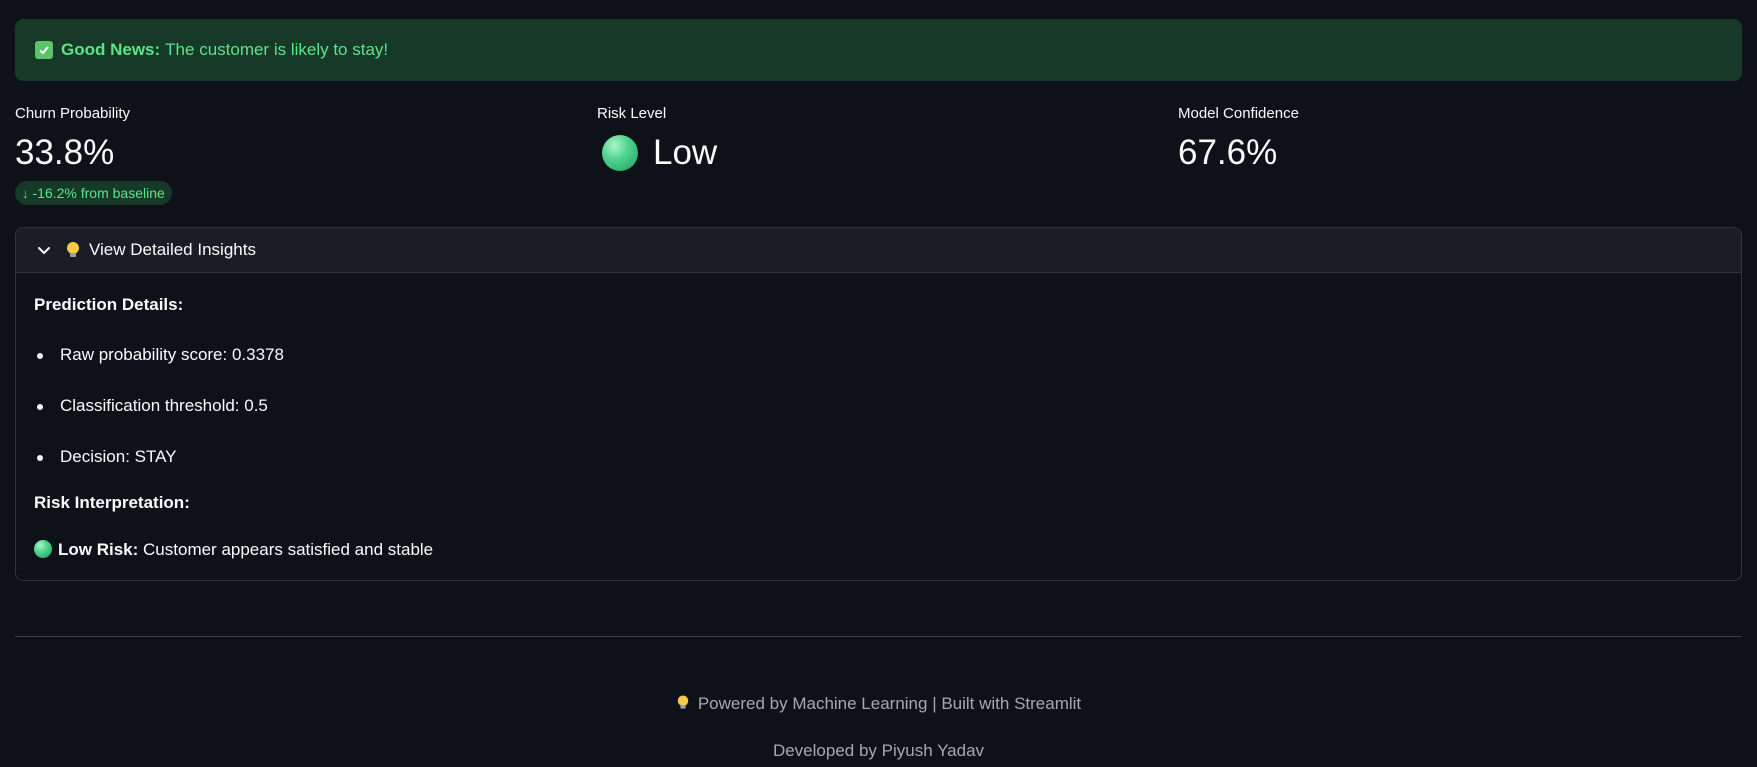  I want to click on alert-message: The customer is likely to stay!, so click(277, 49).